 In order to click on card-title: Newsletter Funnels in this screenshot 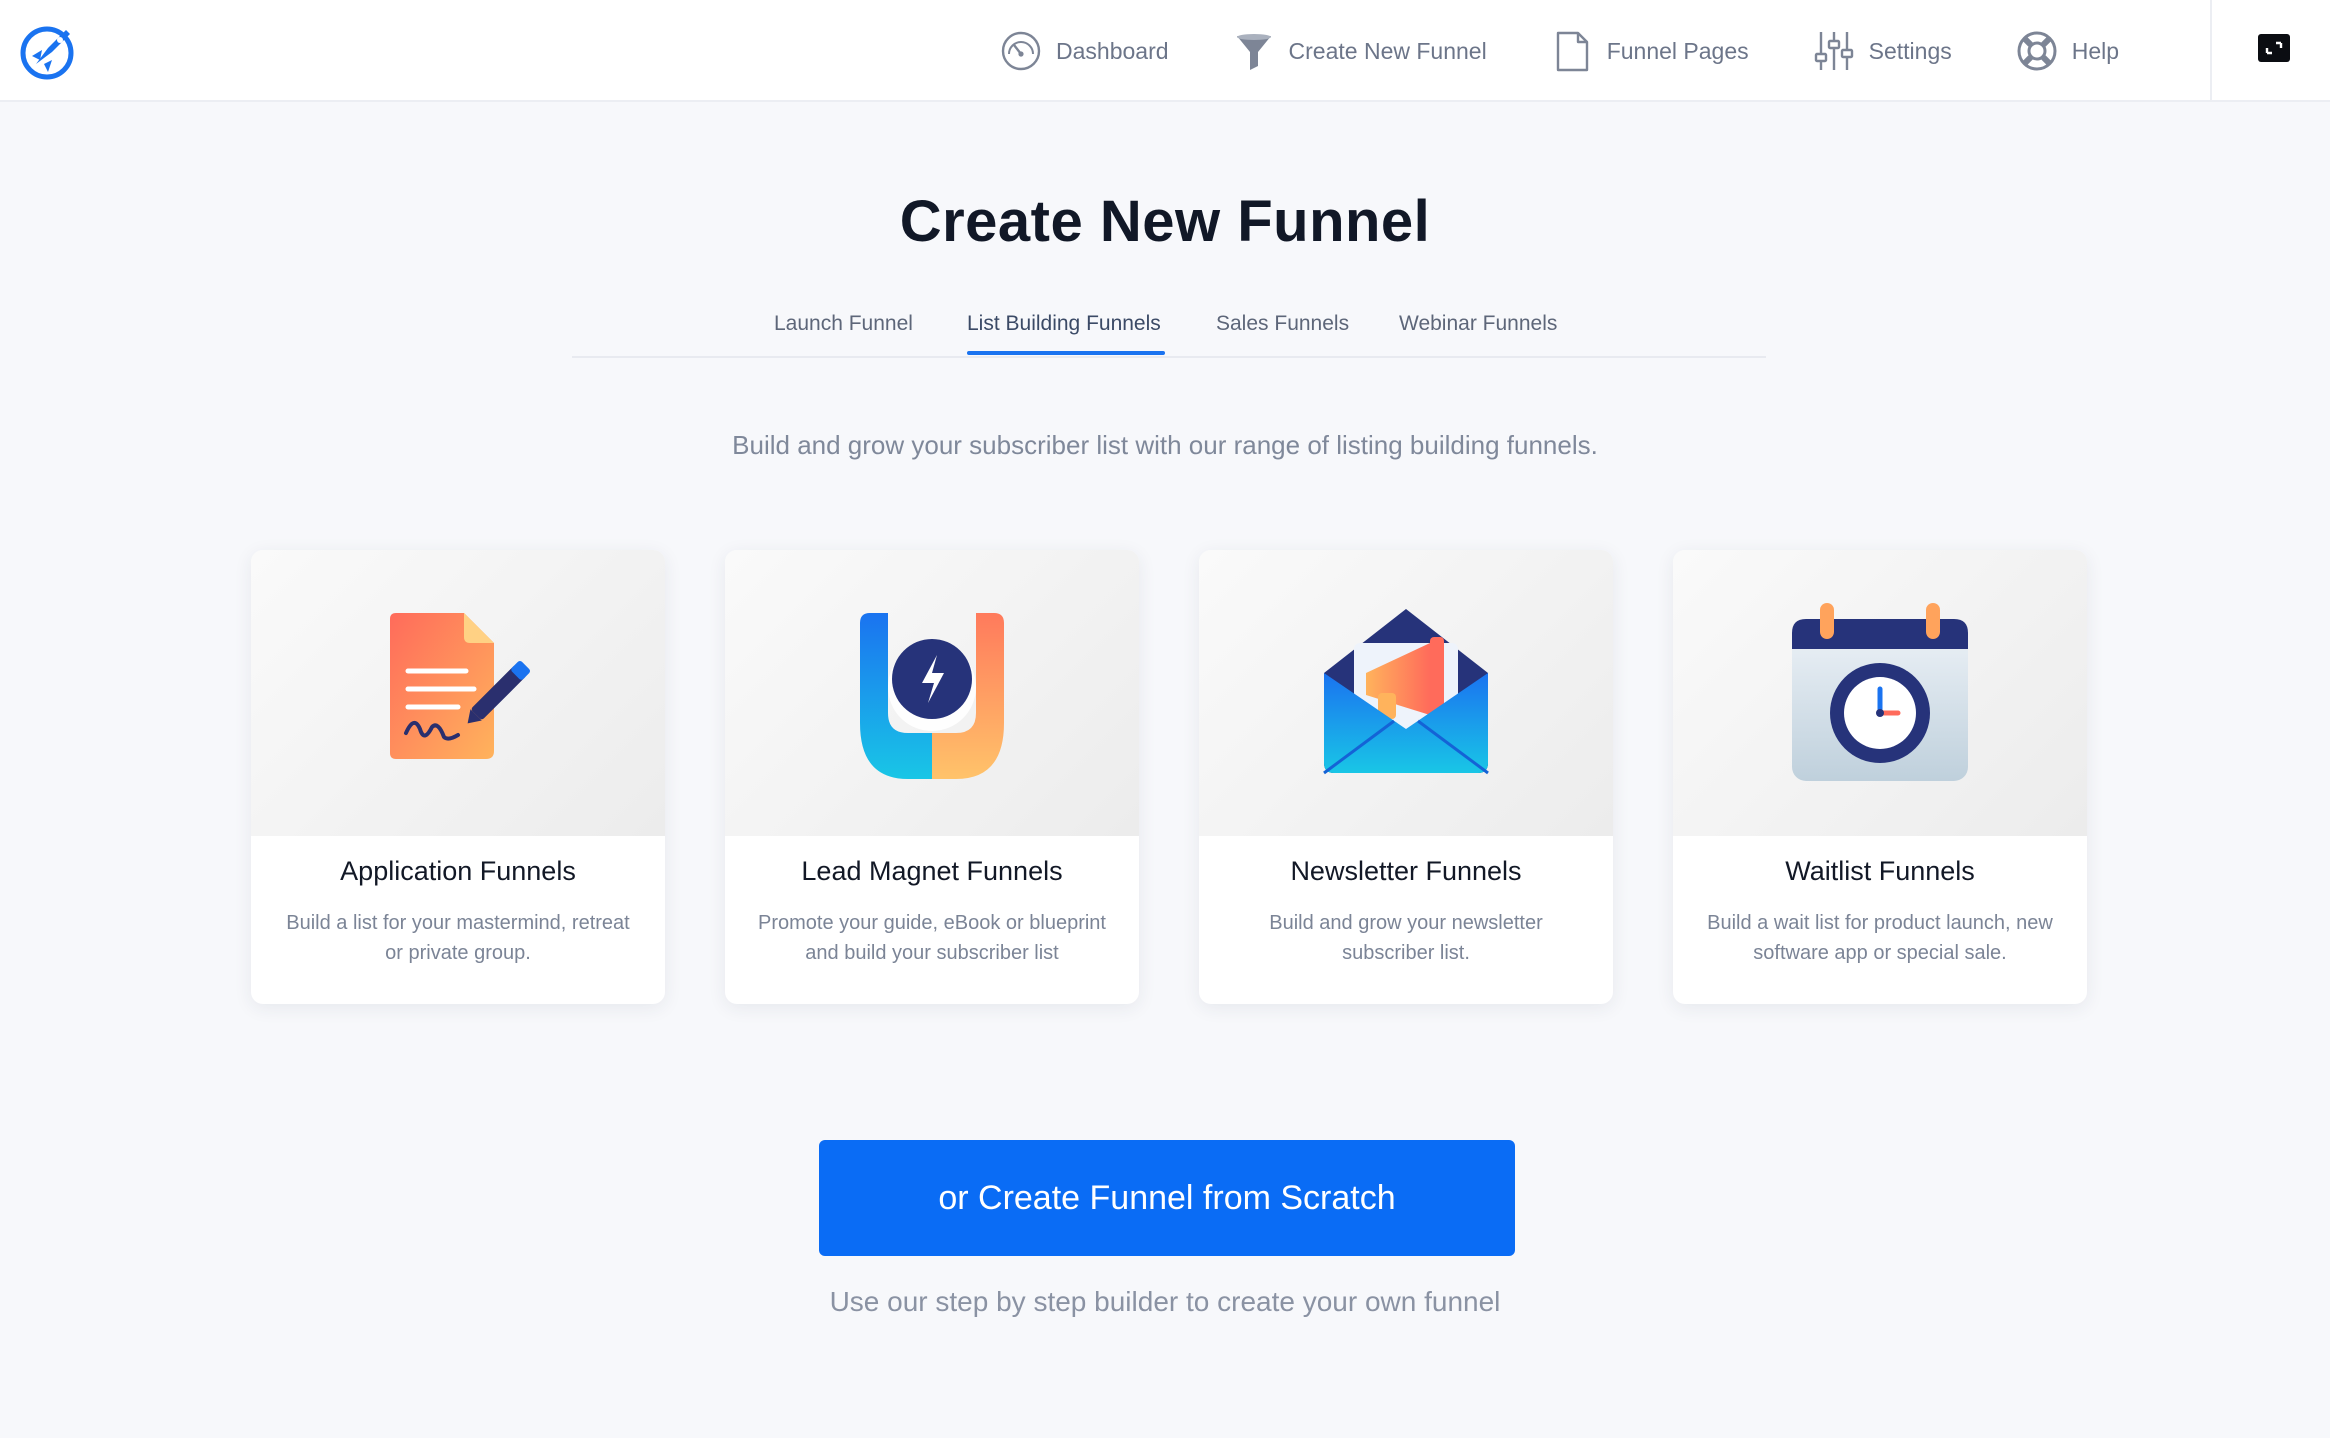, I will do `click(1406, 871)`.